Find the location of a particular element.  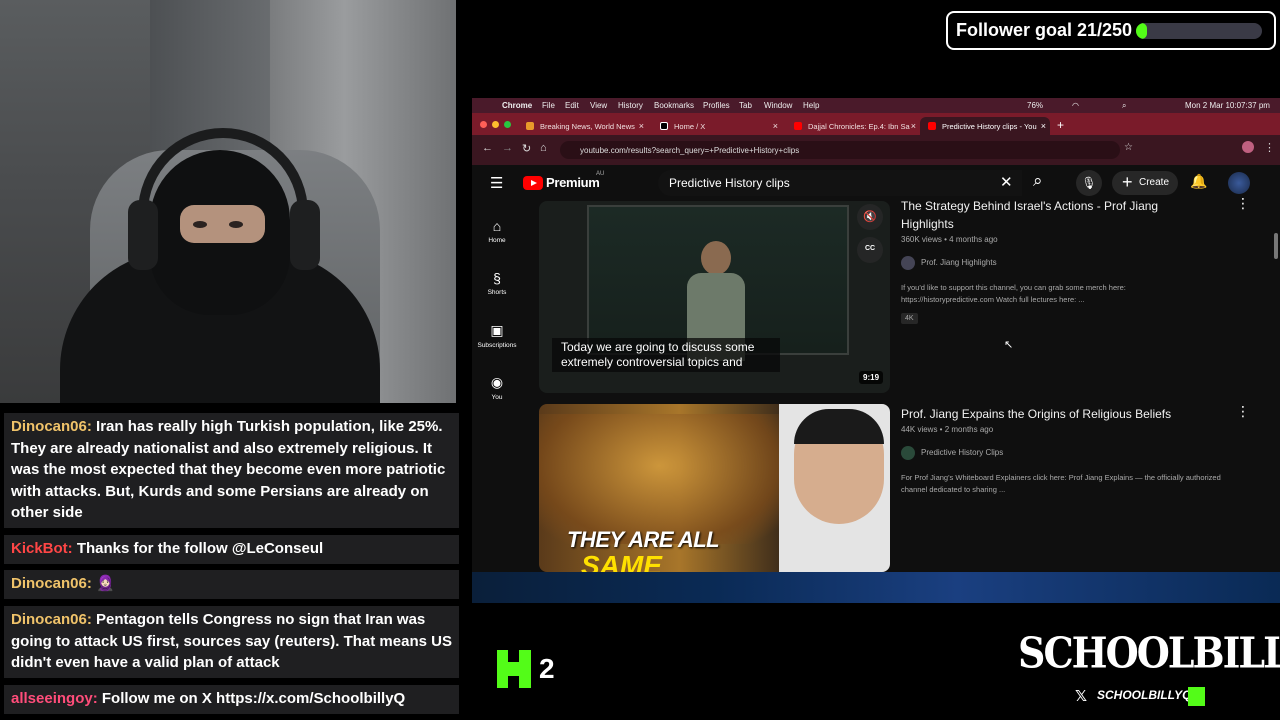

closed-captions-icon: CC is located at coordinates (870, 250).